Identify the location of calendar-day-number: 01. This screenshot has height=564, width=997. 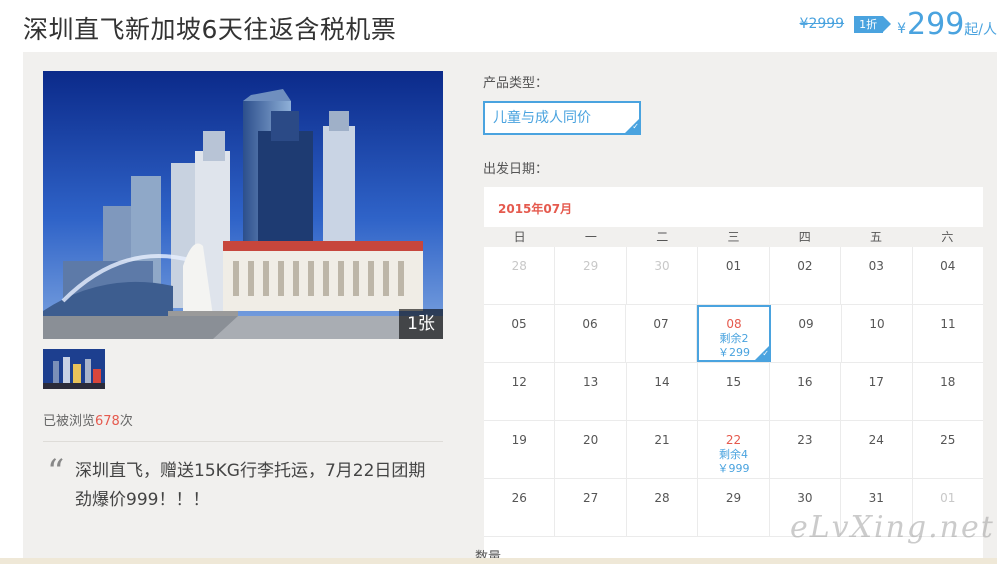
(948, 498).